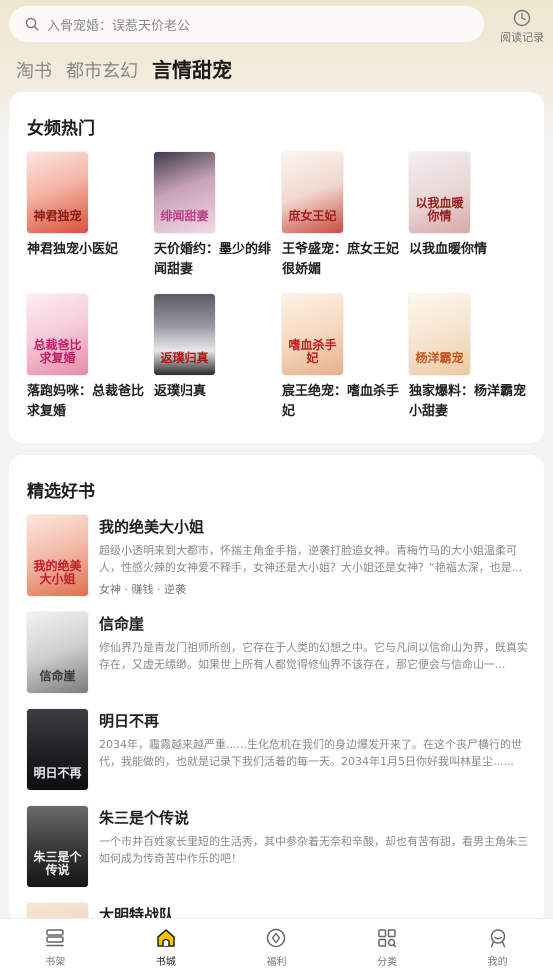  I want to click on book-title: 神君独宠小医妃, so click(73, 249).